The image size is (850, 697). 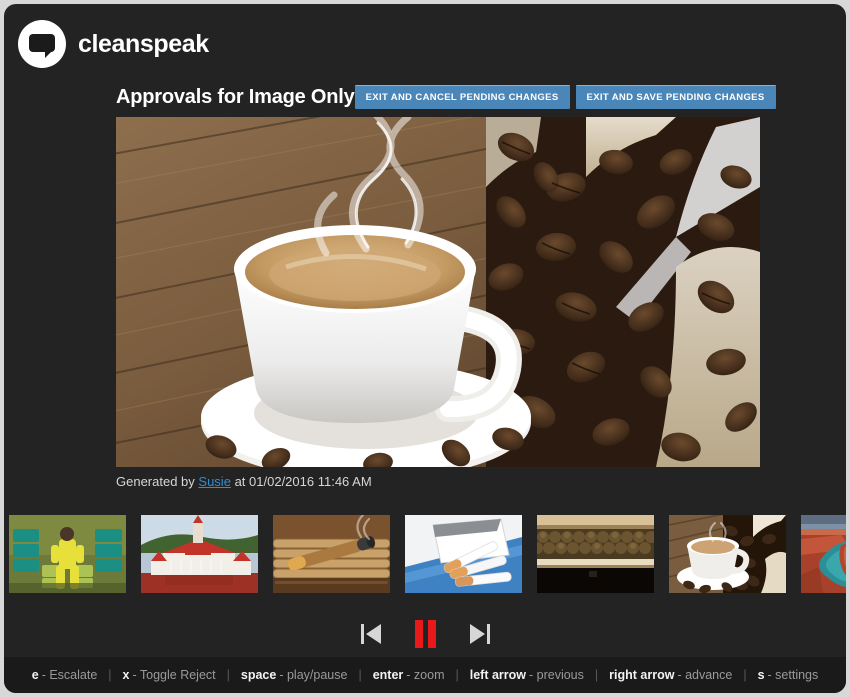 What do you see at coordinates (388, 675) in the screenshot?
I see `shortcut-key: enter` at bounding box center [388, 675].